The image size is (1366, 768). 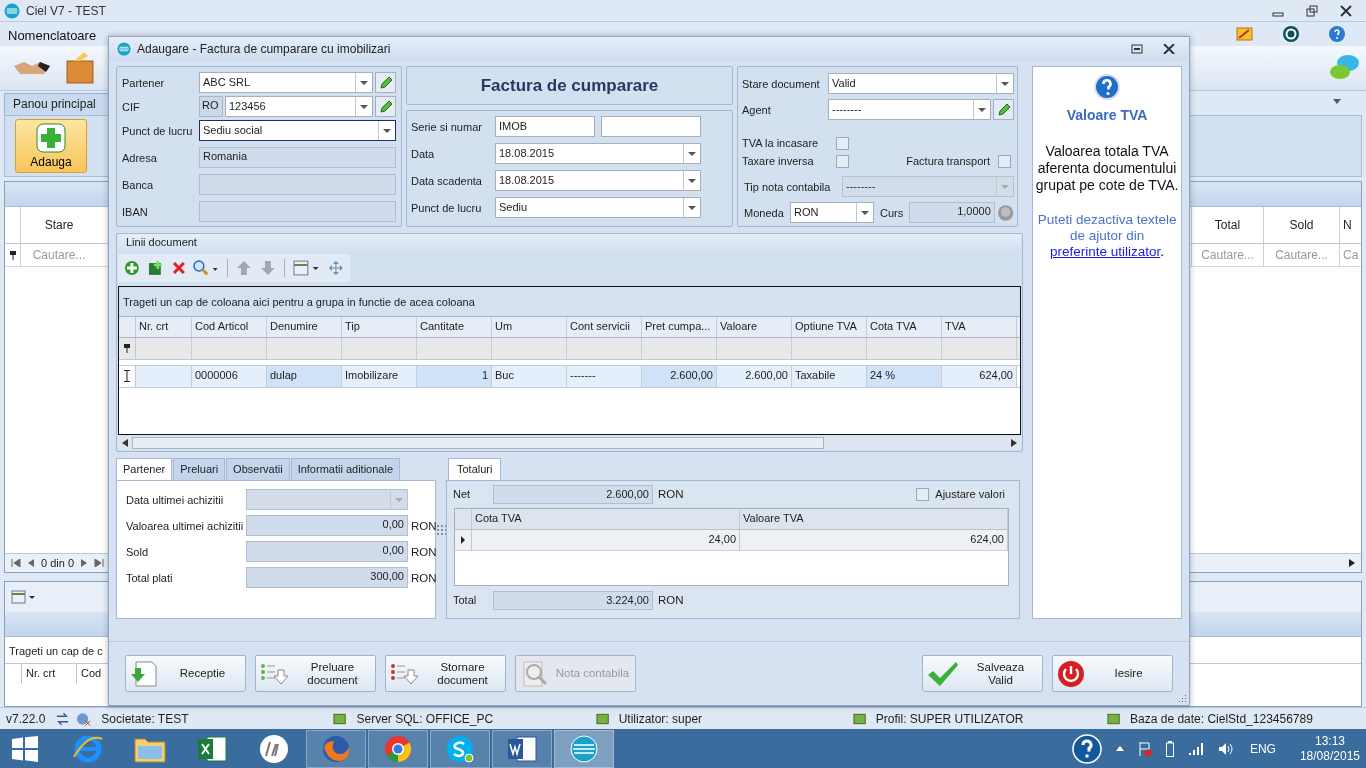 What do you see at coordinates (1329, 756) in the screenshot?
I see `clock-date: 18/08/2015` at bounding box center [1329, 756].